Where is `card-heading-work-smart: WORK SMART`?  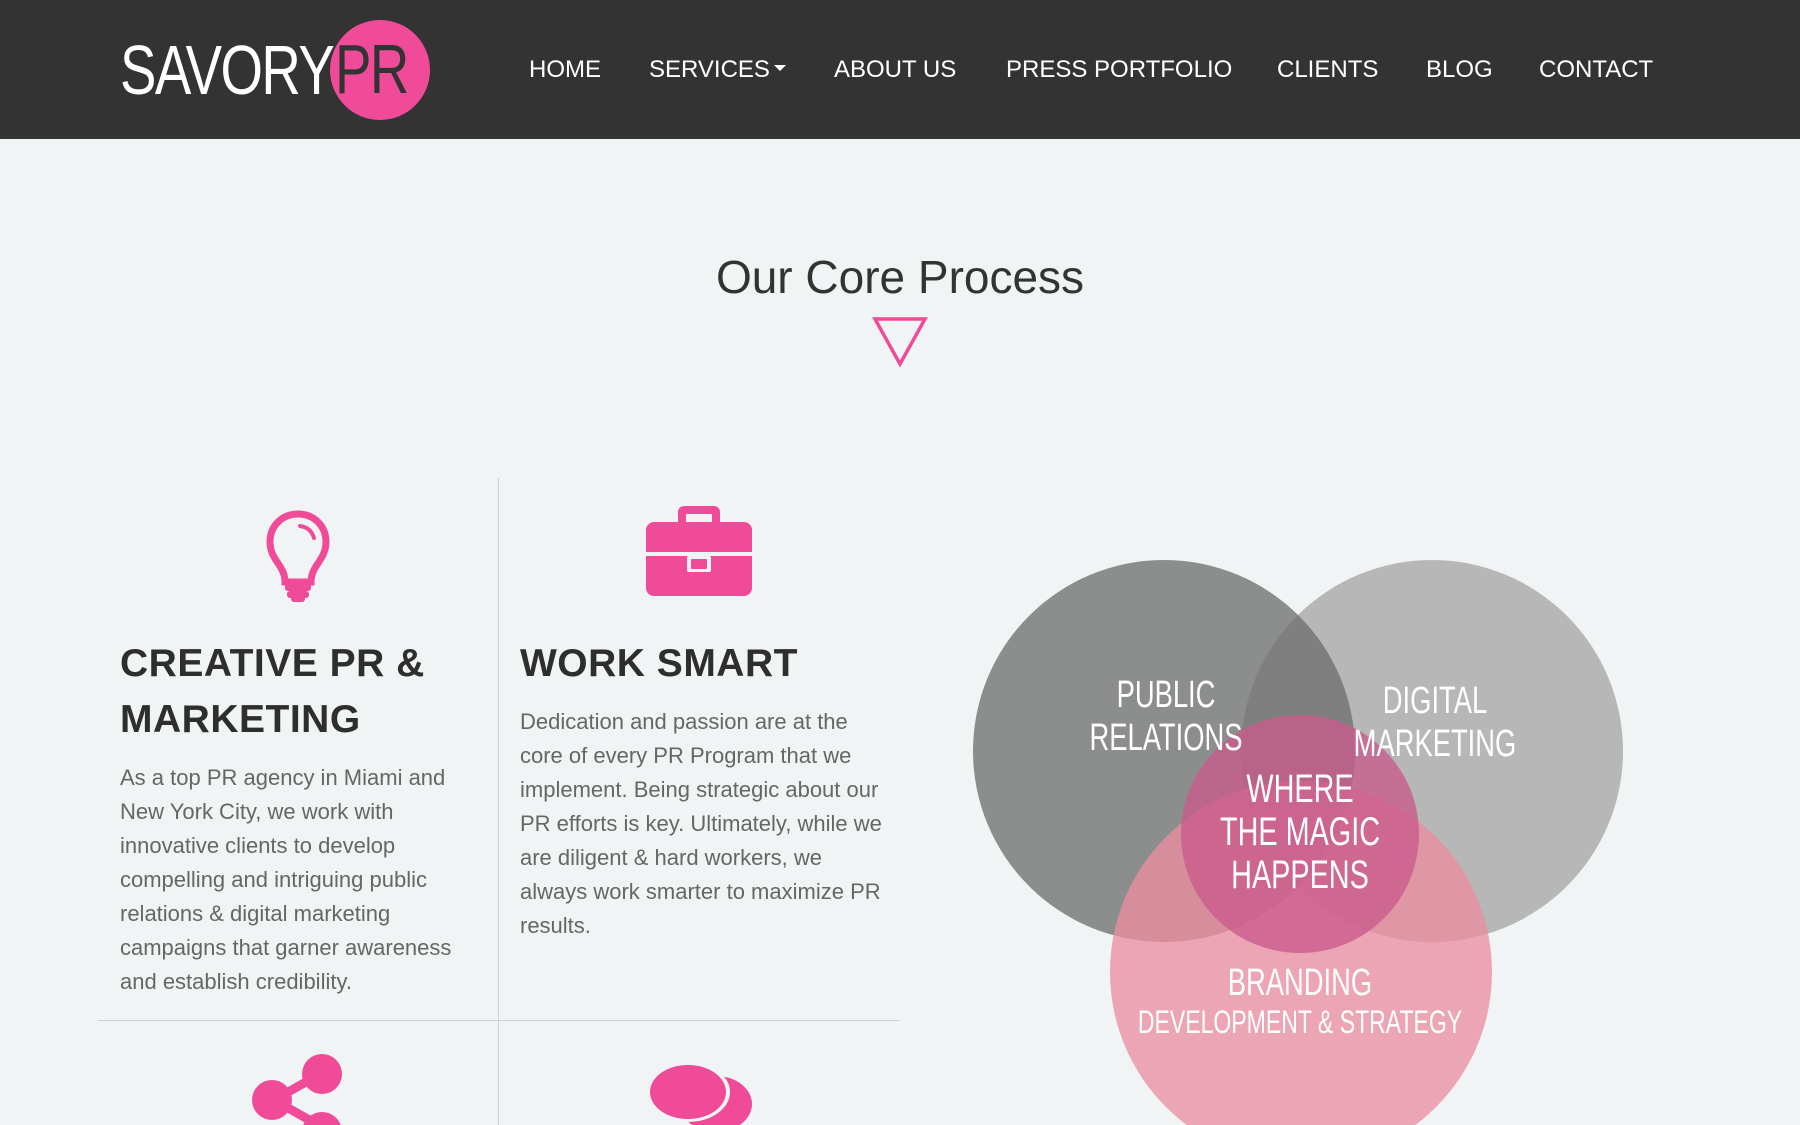 card-heading-work-smart: WORK SMART is located at coordinates (700, 664).